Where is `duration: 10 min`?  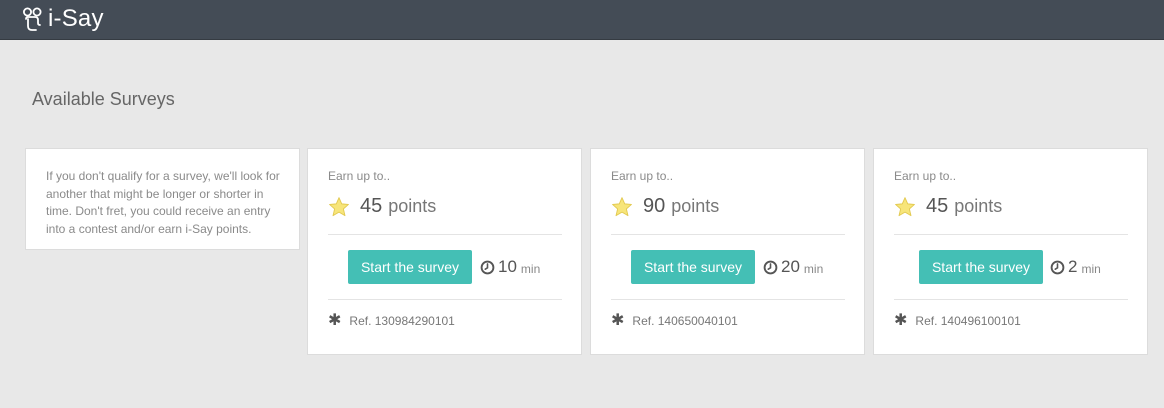
duration: 10 min is located at coordinates (510, 267).